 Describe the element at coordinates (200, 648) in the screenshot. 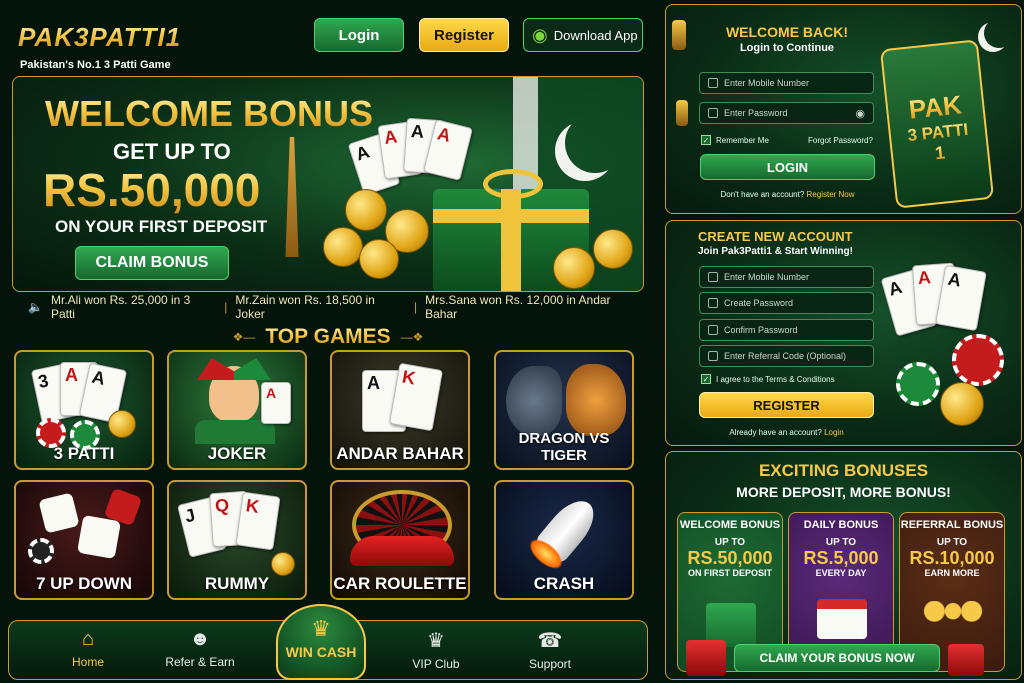

I see `nav-refer-earn: ☻ Refer & Earn` at that location.